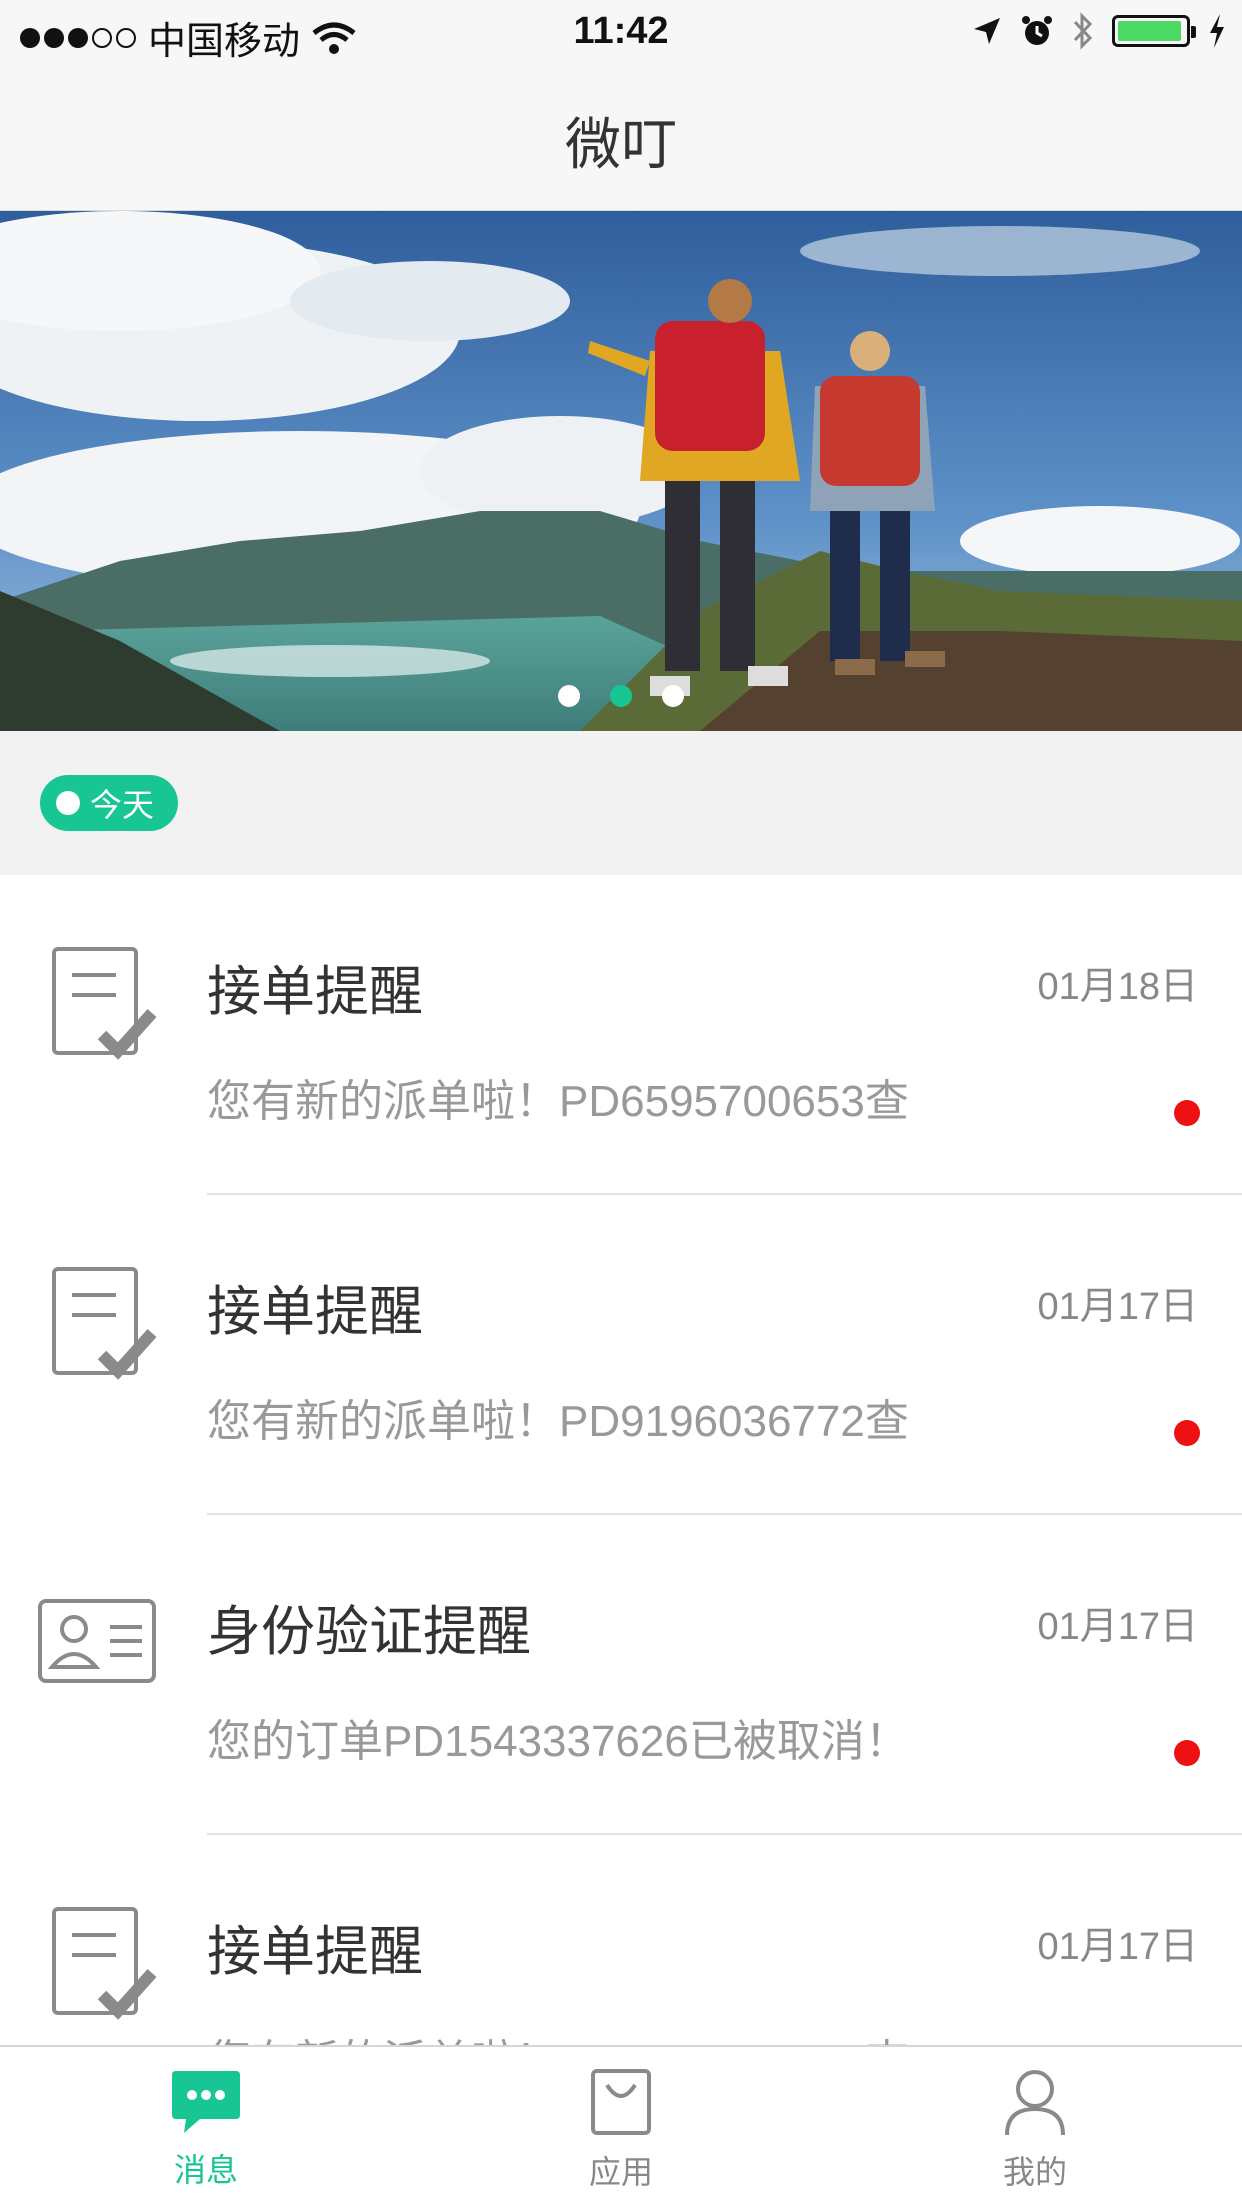  I want to click on tab-messages: 消息, so click(206, 2128).